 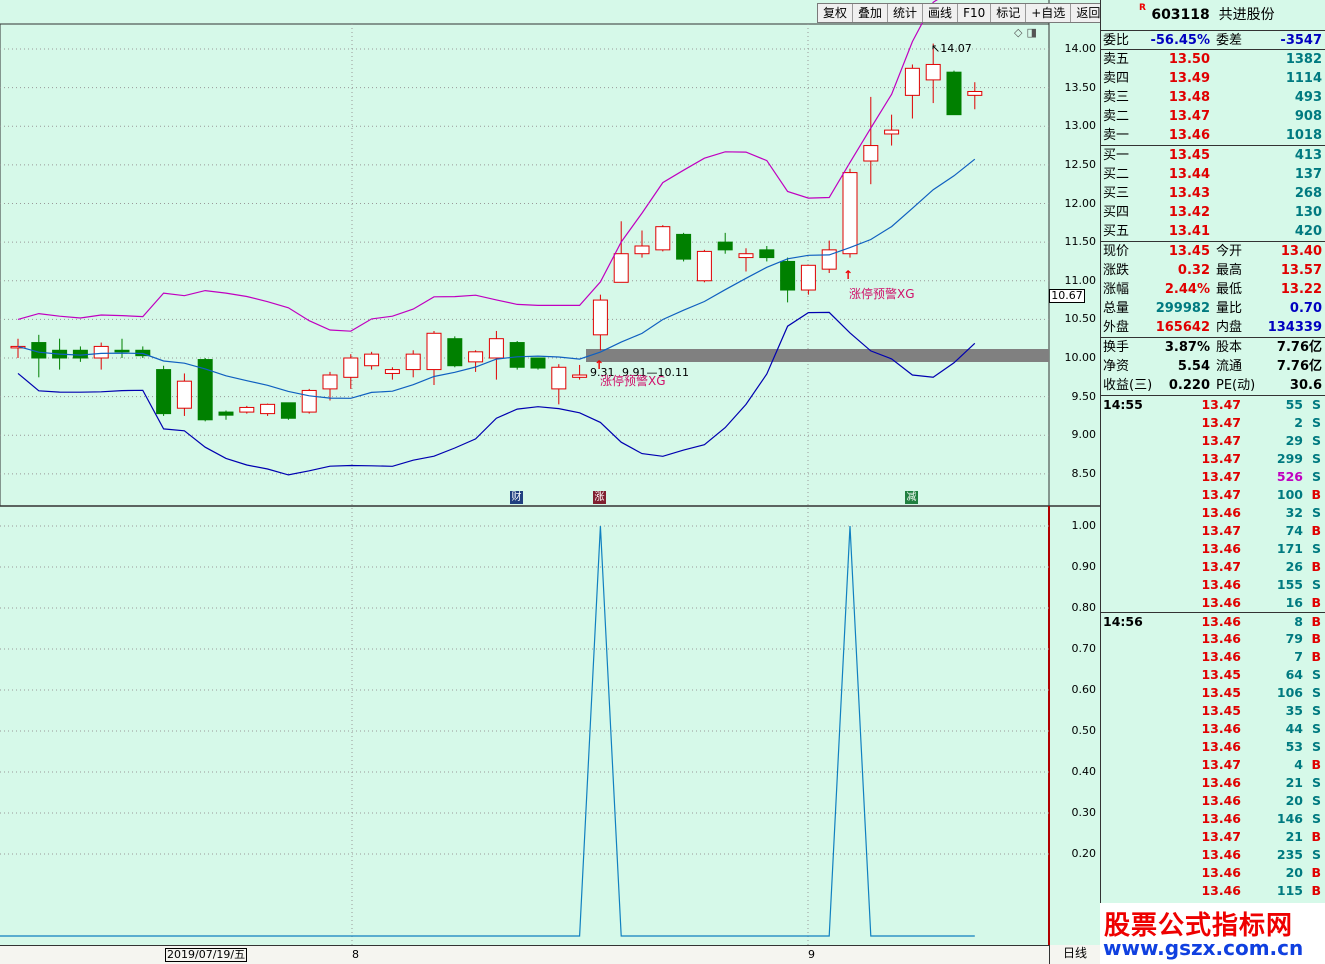 What do you see at coordinates (1213, 135) in the screenshot?
I see `ask-level: 卖一 13.46 1018` at bounding box center [1213, 135].